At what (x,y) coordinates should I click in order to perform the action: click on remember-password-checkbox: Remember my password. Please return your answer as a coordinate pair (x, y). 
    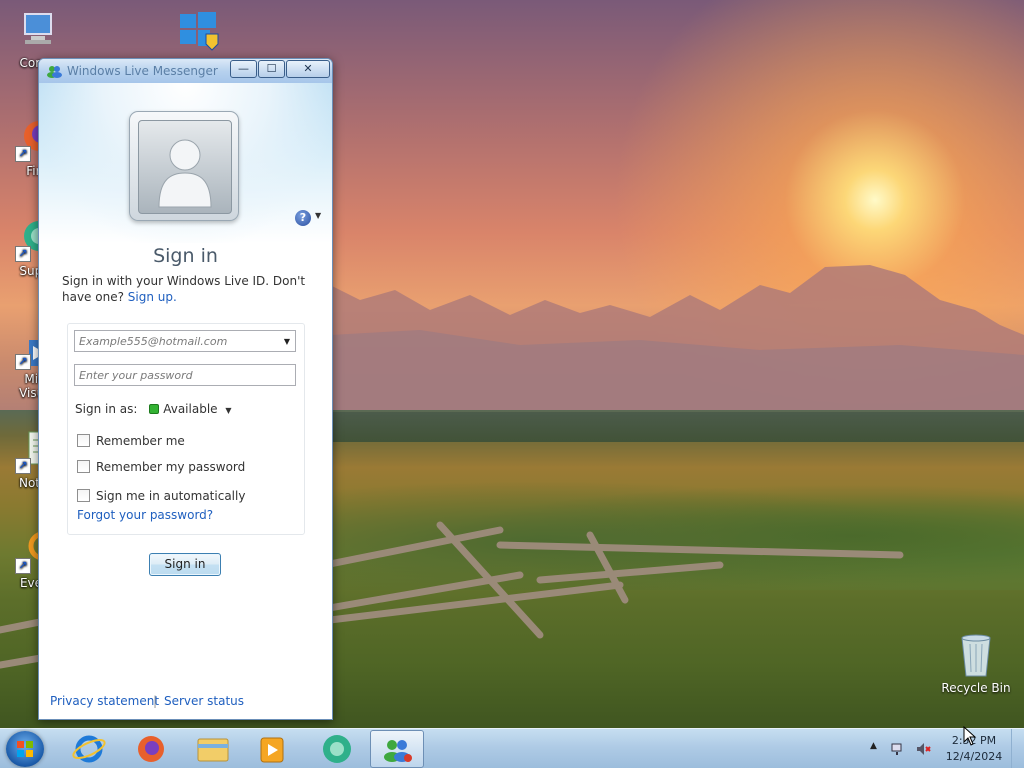
    Looking at the image, I should click on (161, 467).